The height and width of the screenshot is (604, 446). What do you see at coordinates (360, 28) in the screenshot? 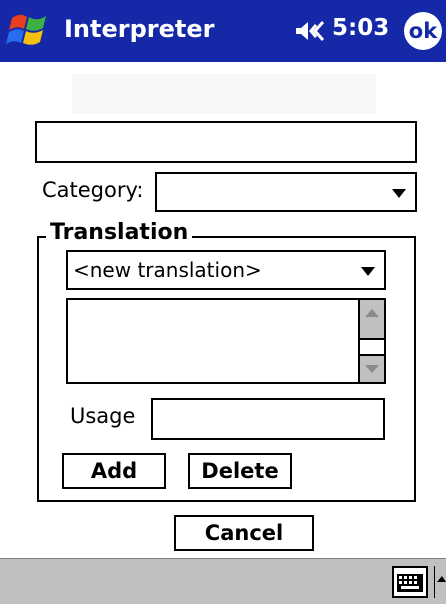
I see `clock: 5:03` at bounding box center [360, 28].